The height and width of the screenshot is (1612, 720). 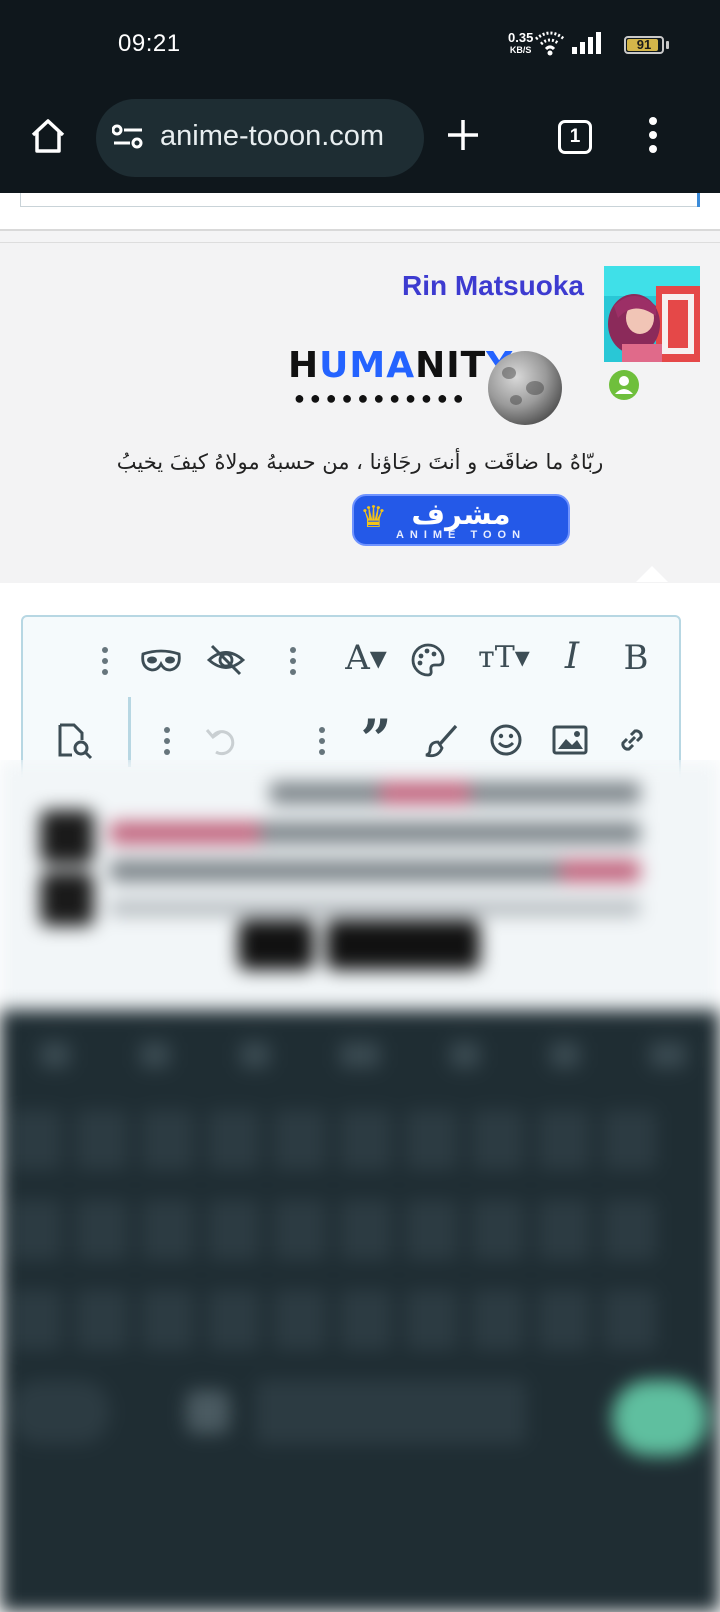 I want to click on moderator-badge: ♛ مشرف ANIME TOON, so click(x=461, y=520).